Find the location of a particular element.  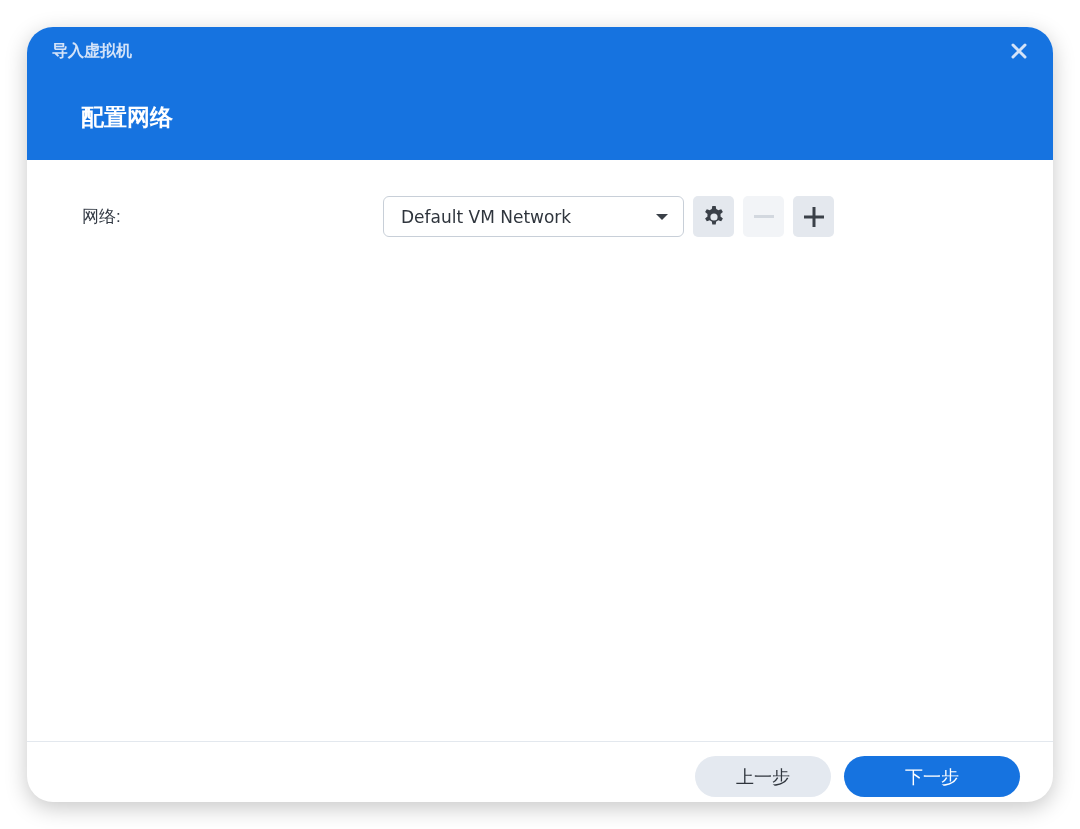

network-dropdown: Default VM Network is located at coordinates (533, 216).